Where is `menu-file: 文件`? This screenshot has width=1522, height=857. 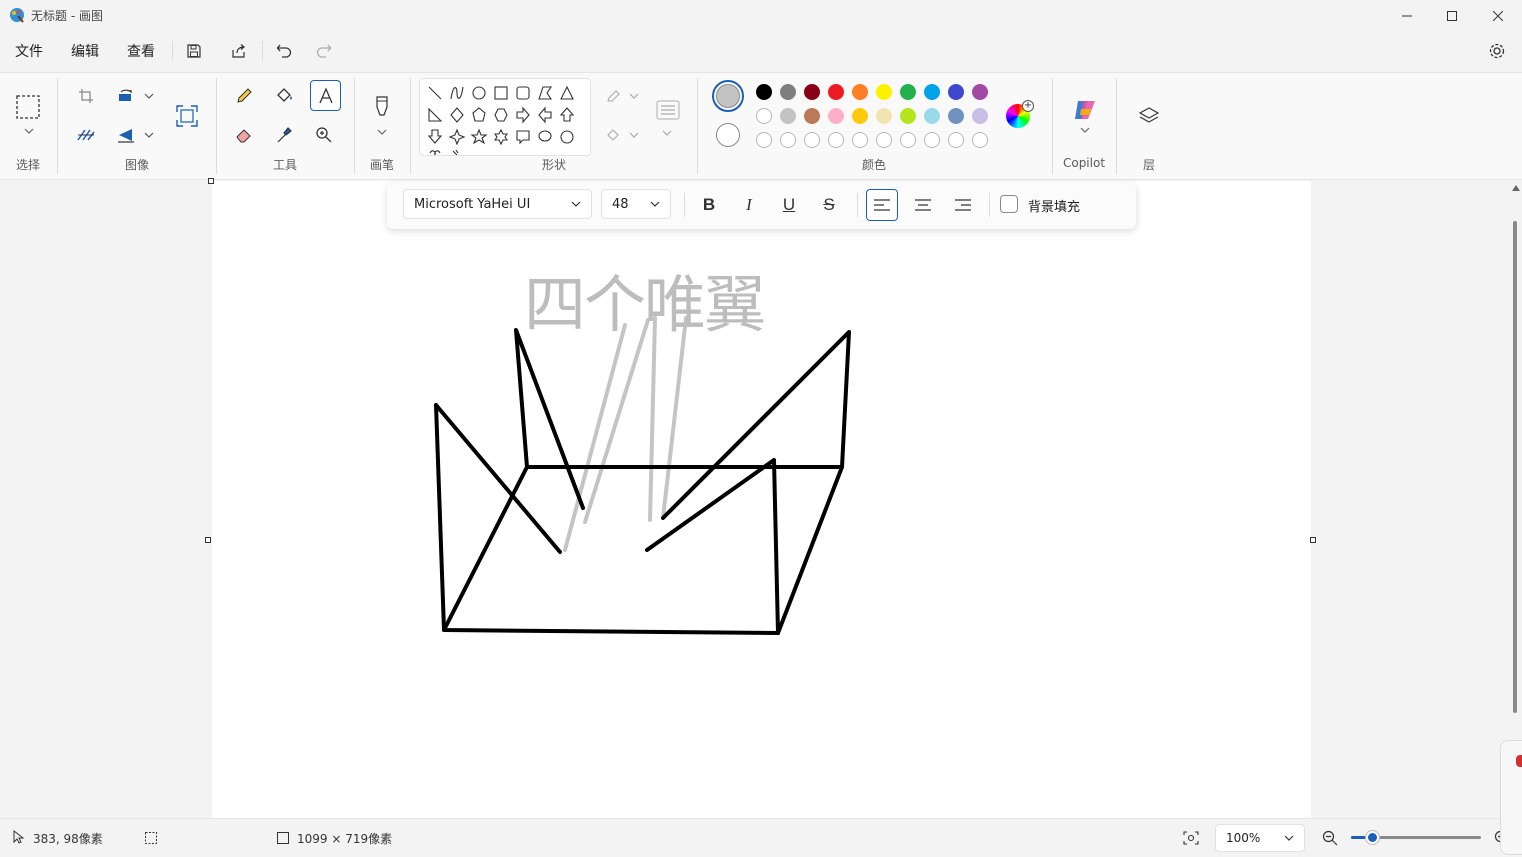
menu-file: 文件 is located at coordinates (29, 52).